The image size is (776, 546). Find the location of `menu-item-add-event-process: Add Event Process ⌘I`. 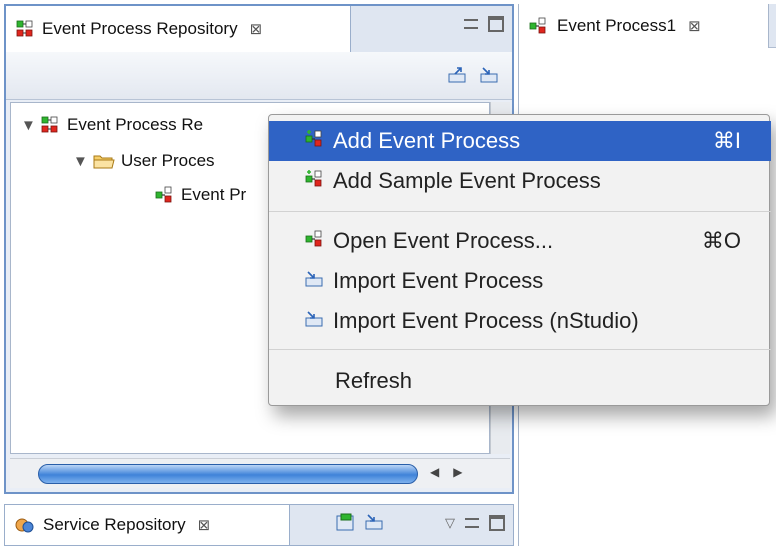

menu-item-add-event-process: Add Event Process ⌘I is located at coordinates (520, 141).